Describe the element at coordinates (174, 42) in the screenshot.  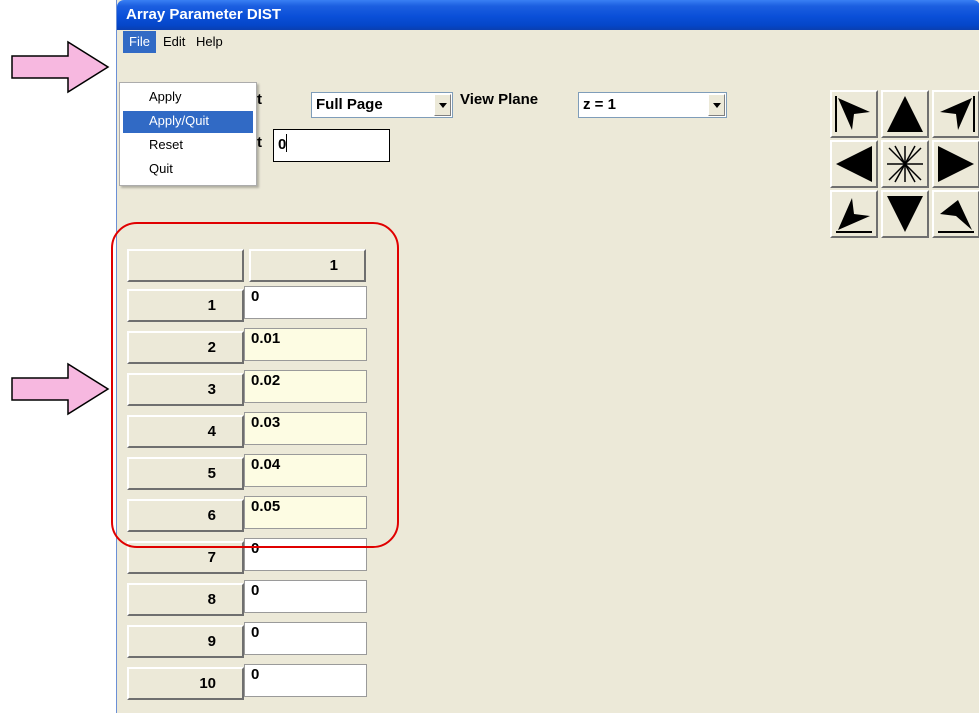
I see `menu-edit: Edit` at that location.